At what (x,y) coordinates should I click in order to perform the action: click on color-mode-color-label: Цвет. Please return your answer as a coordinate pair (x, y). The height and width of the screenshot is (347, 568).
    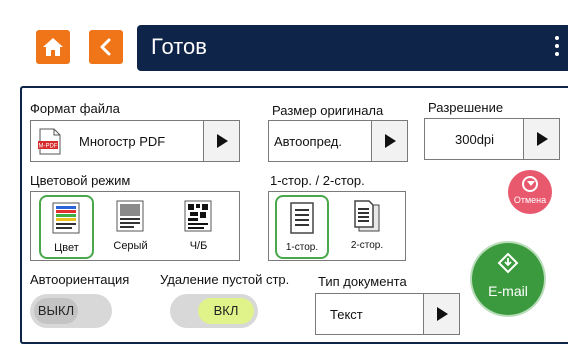
    Looking at the image, I should click on (66, 248).